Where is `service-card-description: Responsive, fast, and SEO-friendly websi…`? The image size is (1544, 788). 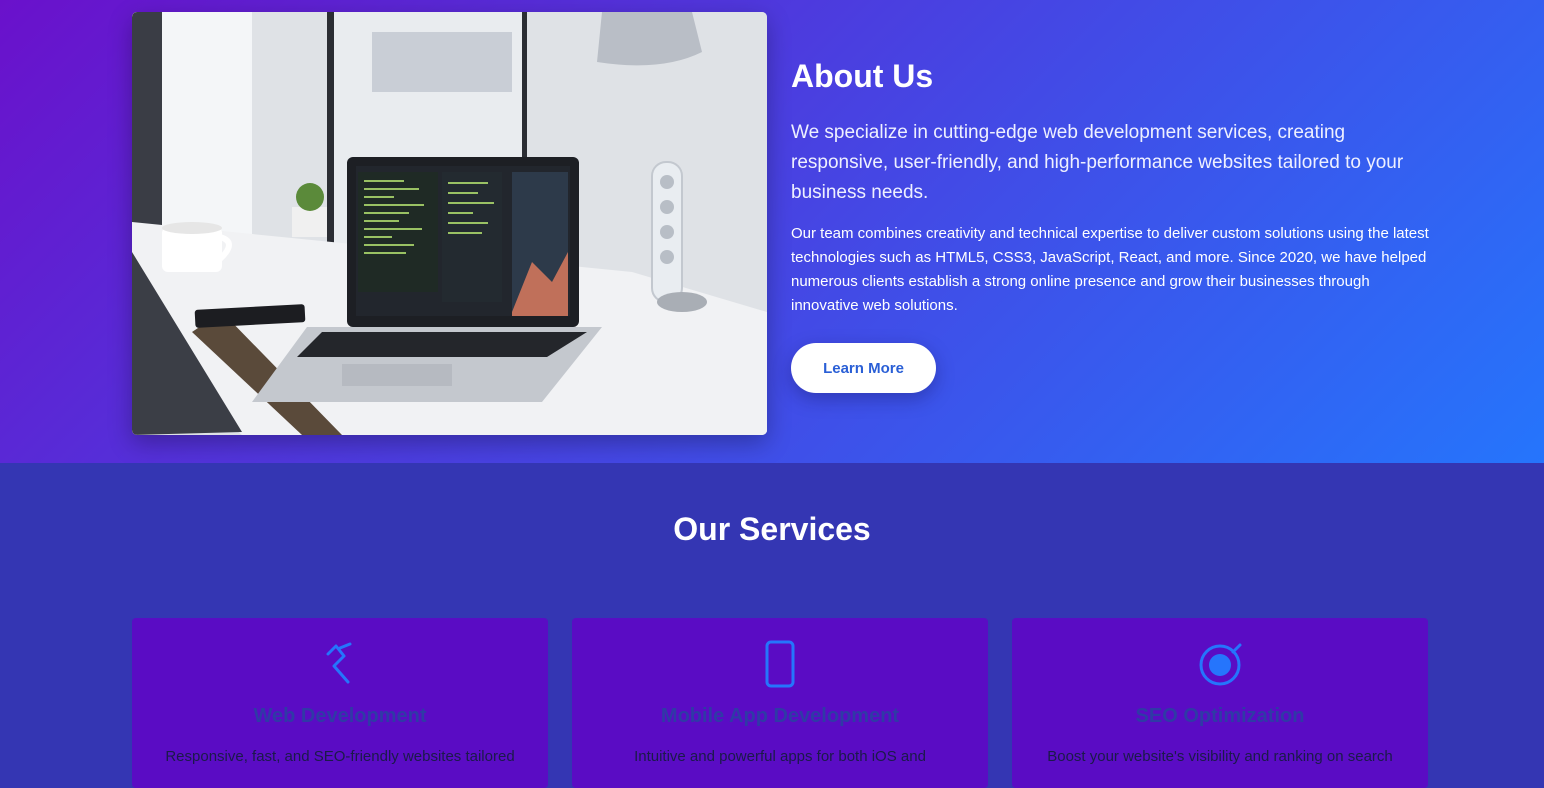 service-card-description: Responsive, fast, and SEO-friendly websi… is located at coordinates (340, 756).